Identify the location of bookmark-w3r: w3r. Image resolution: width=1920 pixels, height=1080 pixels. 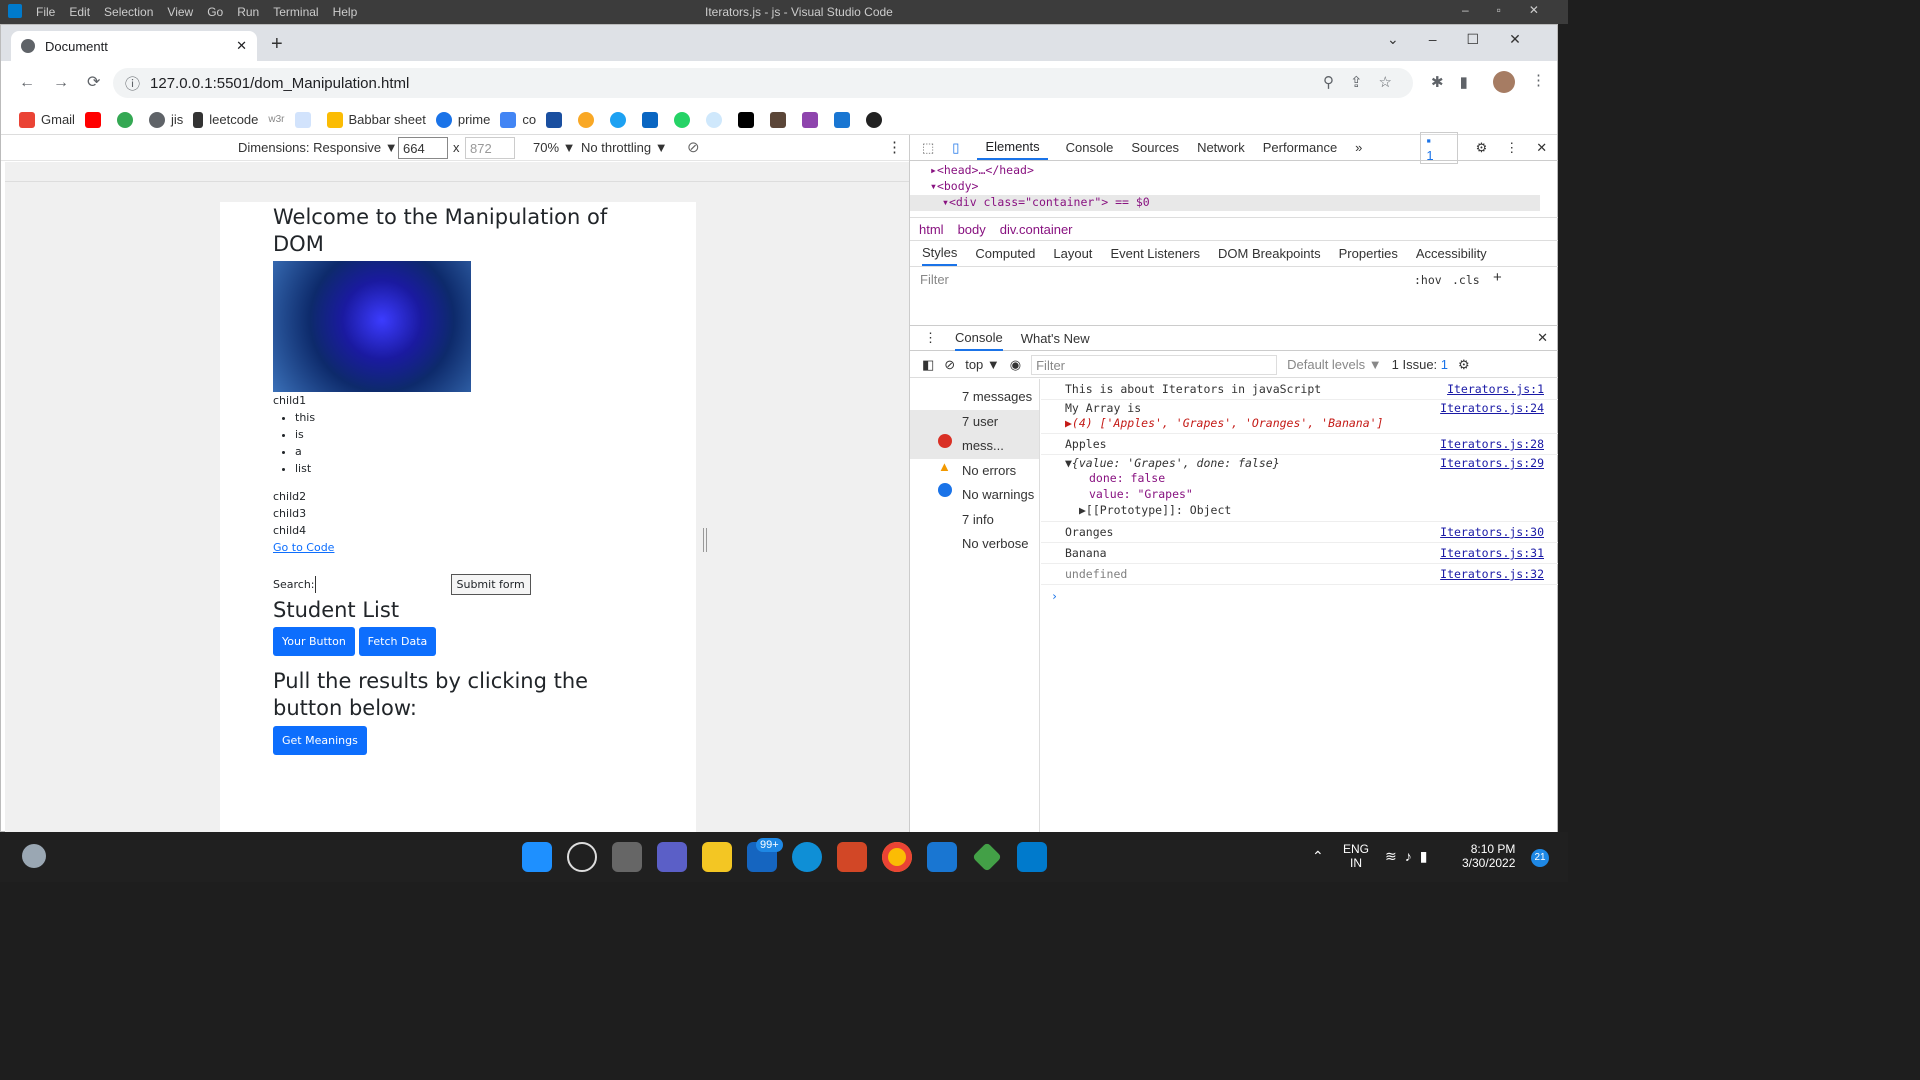
(276, 119).